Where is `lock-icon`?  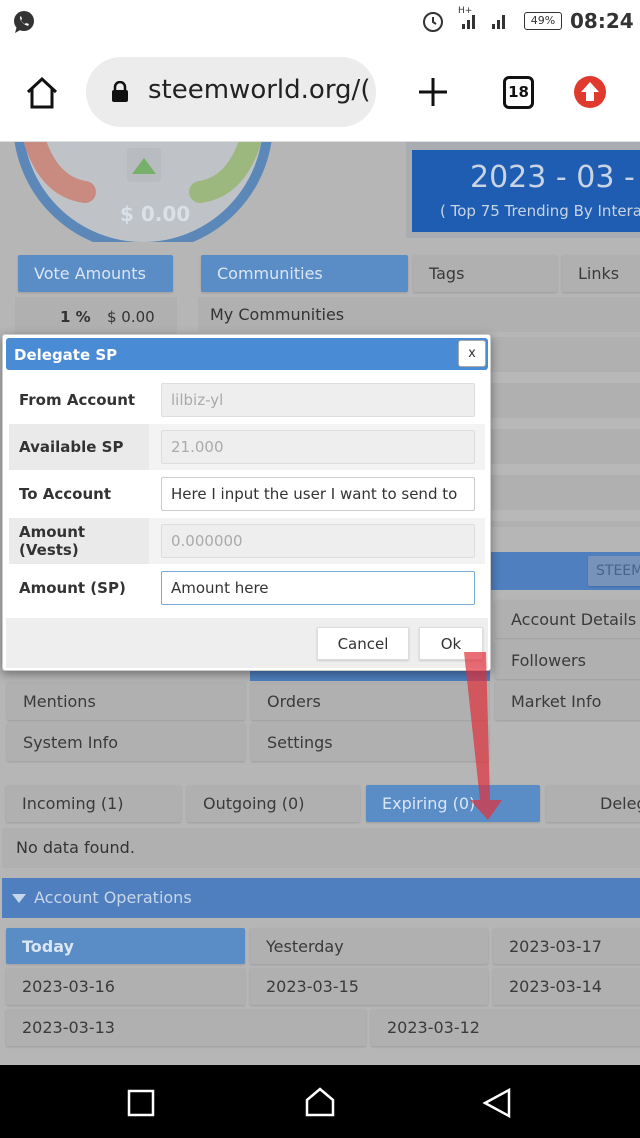 lock-icon is located at coordinates (120, 91).